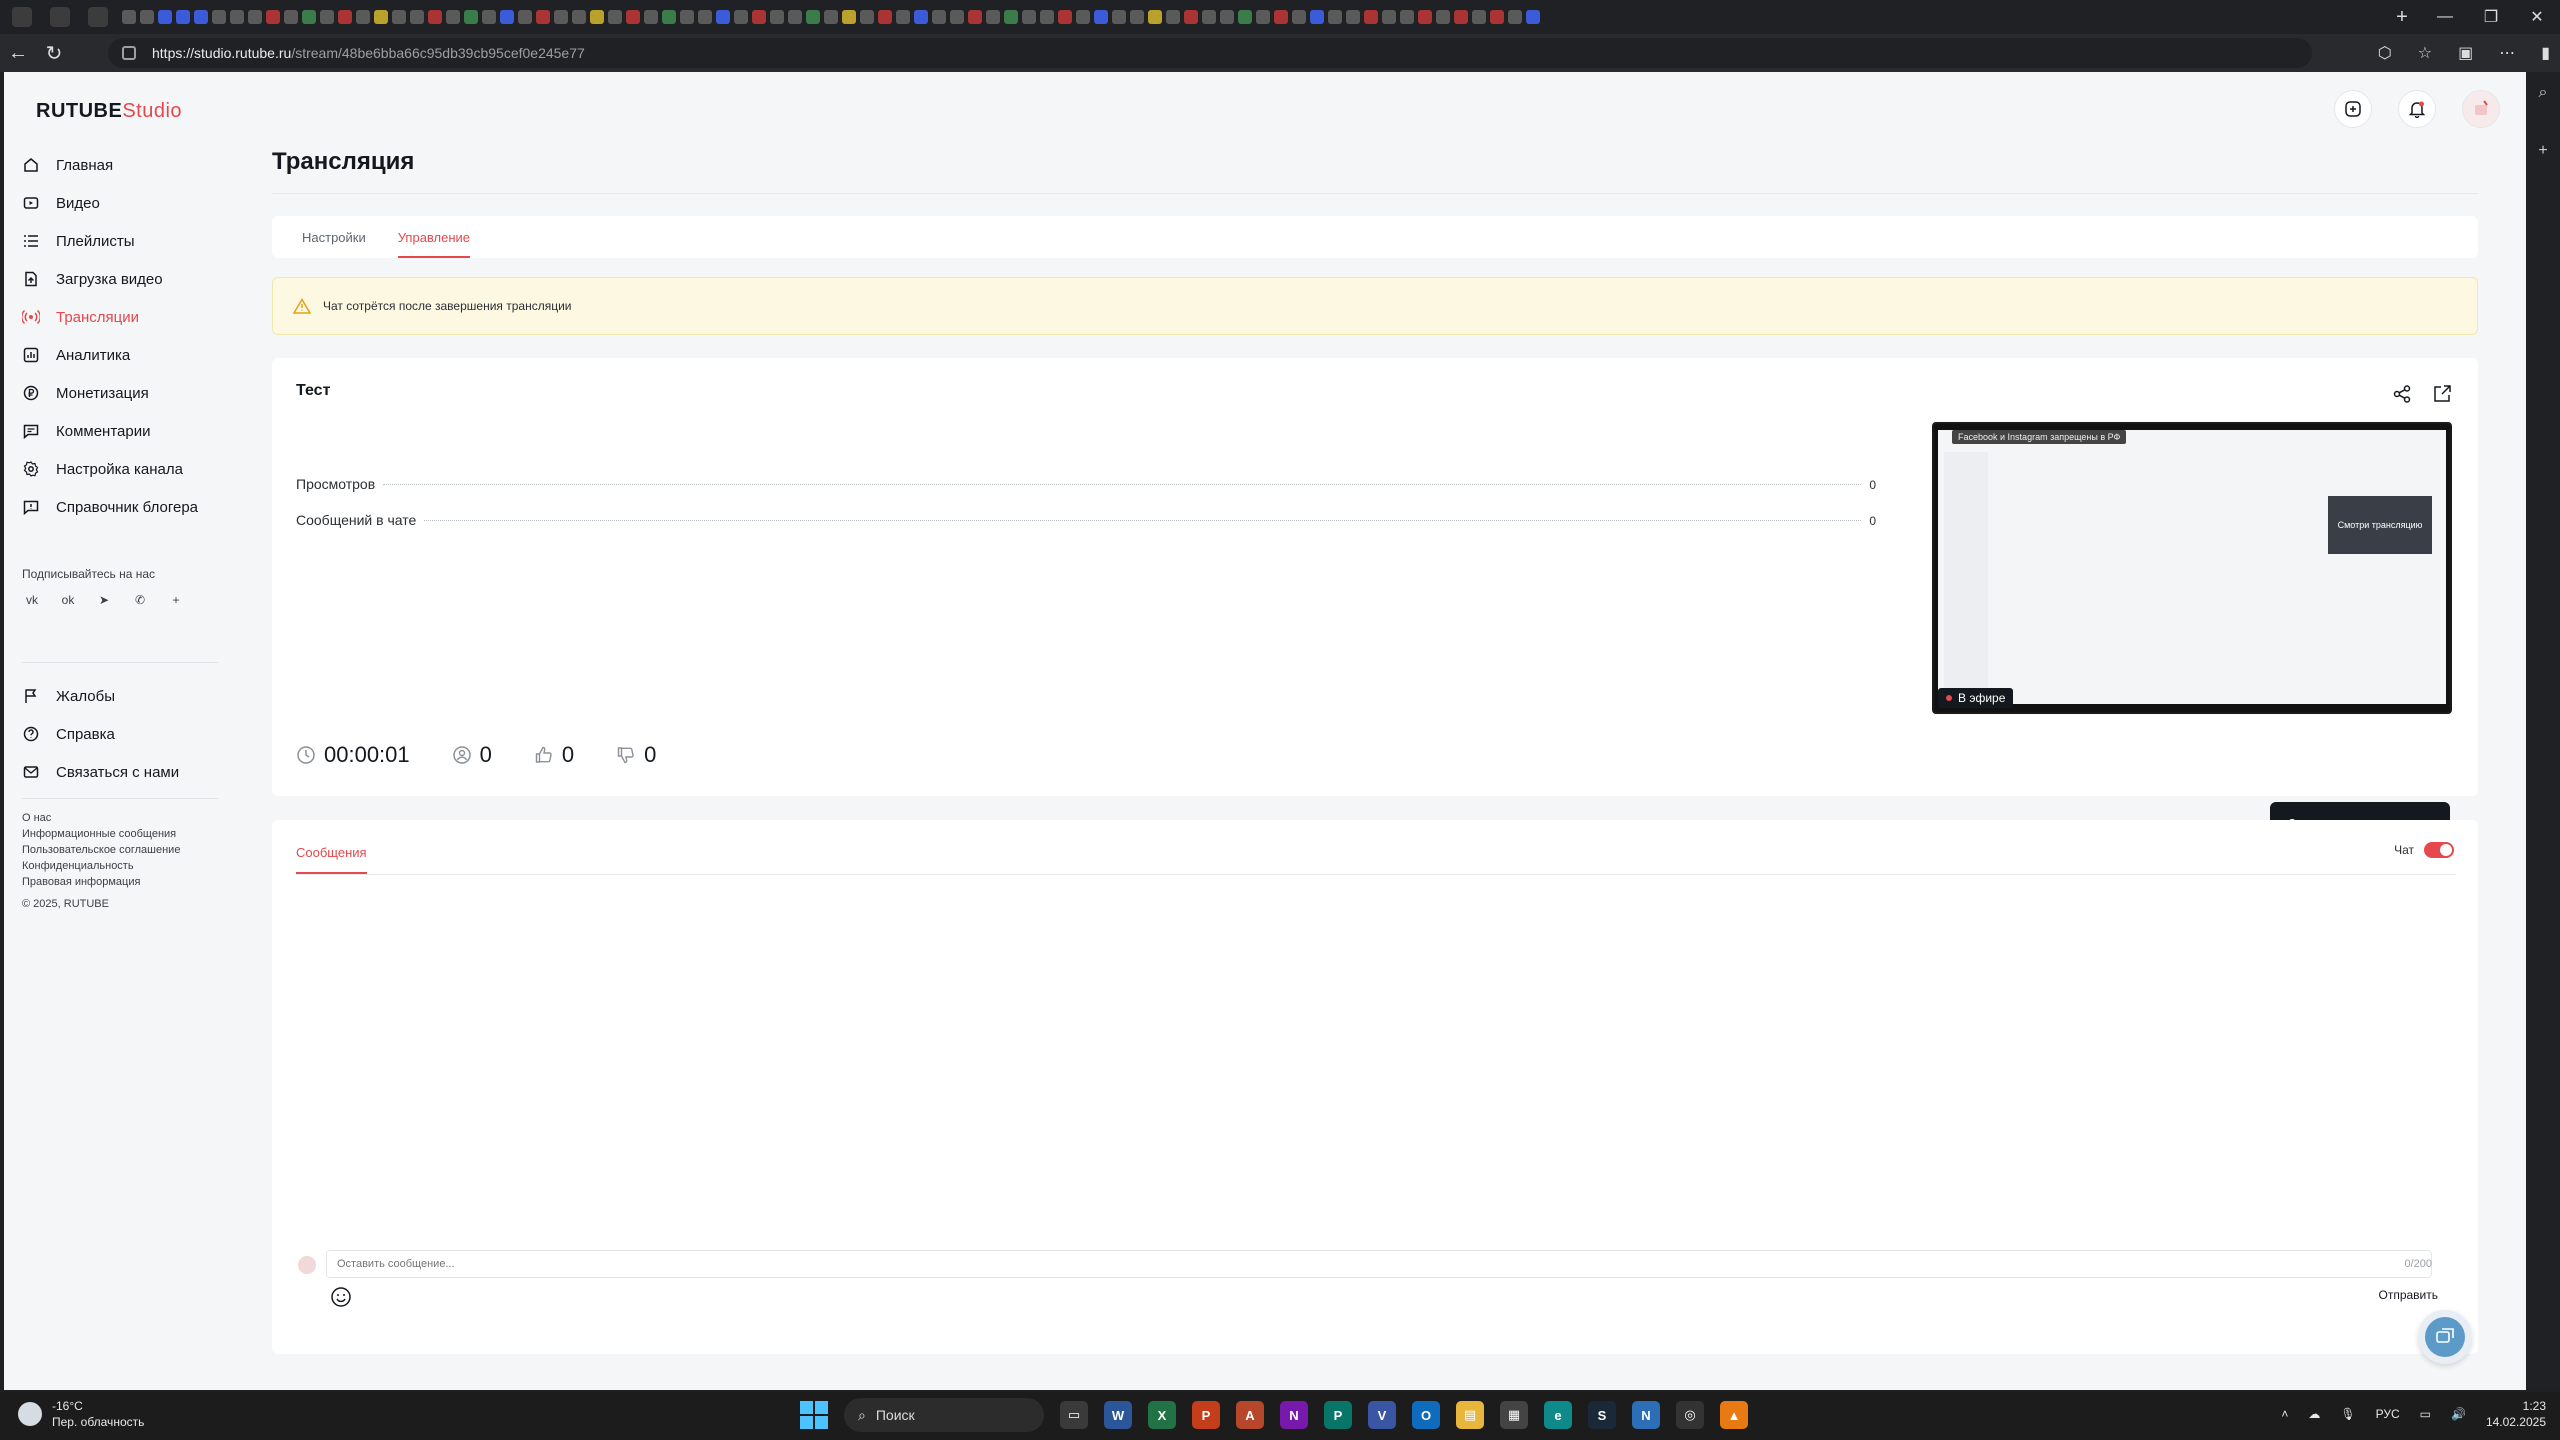  I want to click on sidebar-item-playlists: Плейлисты, so click(122, 241).